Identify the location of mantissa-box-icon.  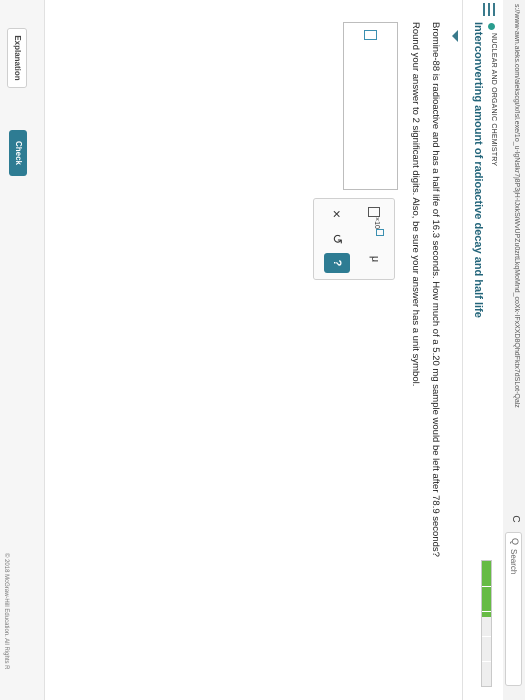
(374, 212).